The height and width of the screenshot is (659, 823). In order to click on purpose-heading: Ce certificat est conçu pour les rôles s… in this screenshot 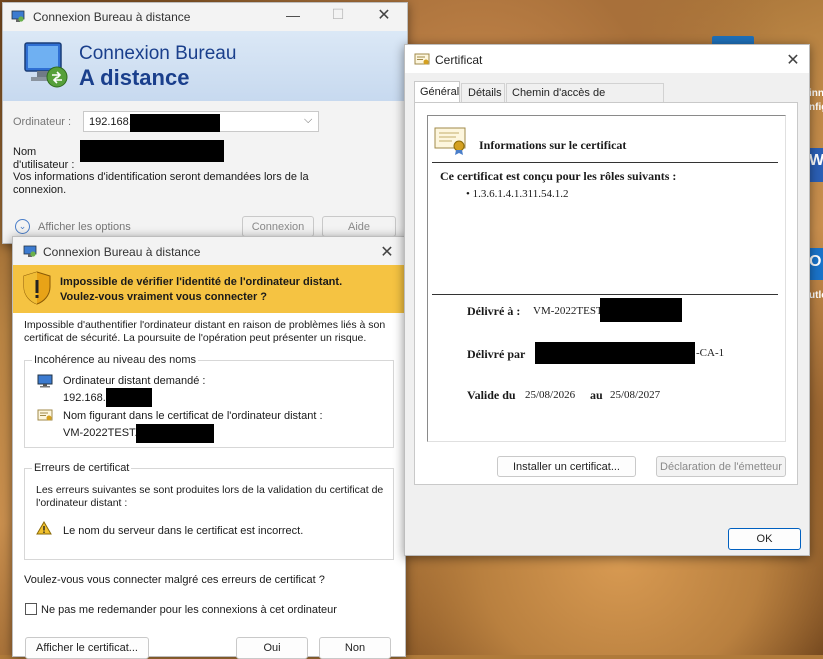, I will do `click(558, 176)`.